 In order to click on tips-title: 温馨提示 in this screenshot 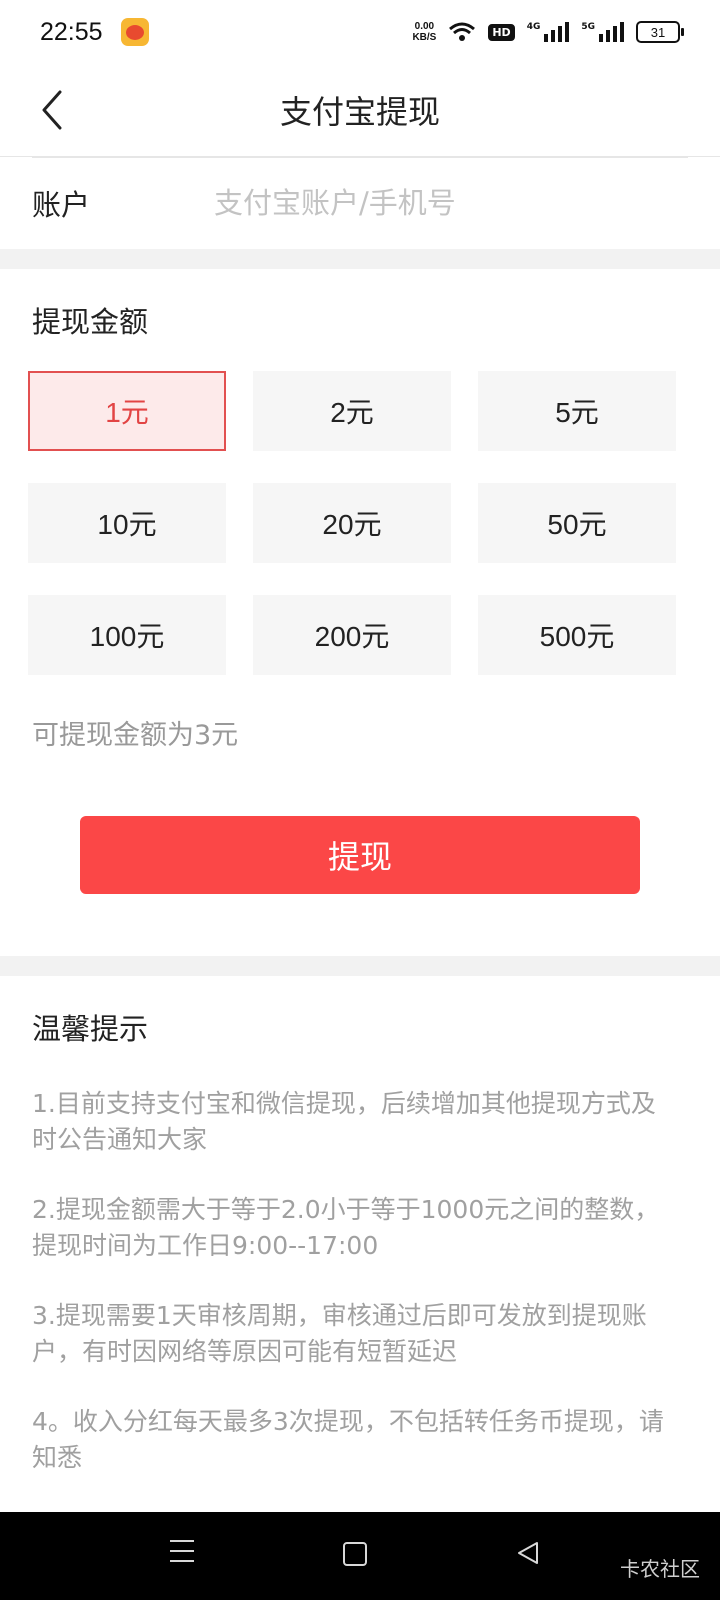, I will do `click(90, 1029)`.